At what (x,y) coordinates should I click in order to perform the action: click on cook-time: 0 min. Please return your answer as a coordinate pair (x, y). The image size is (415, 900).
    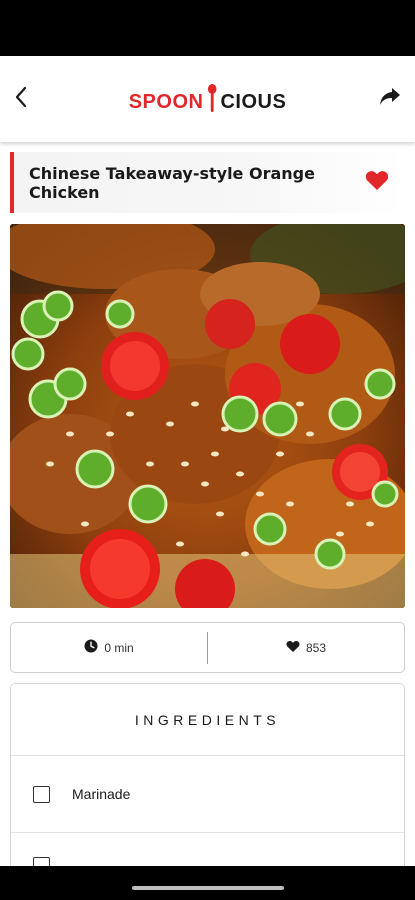
    Looking at the image, I should click on (109, 647).